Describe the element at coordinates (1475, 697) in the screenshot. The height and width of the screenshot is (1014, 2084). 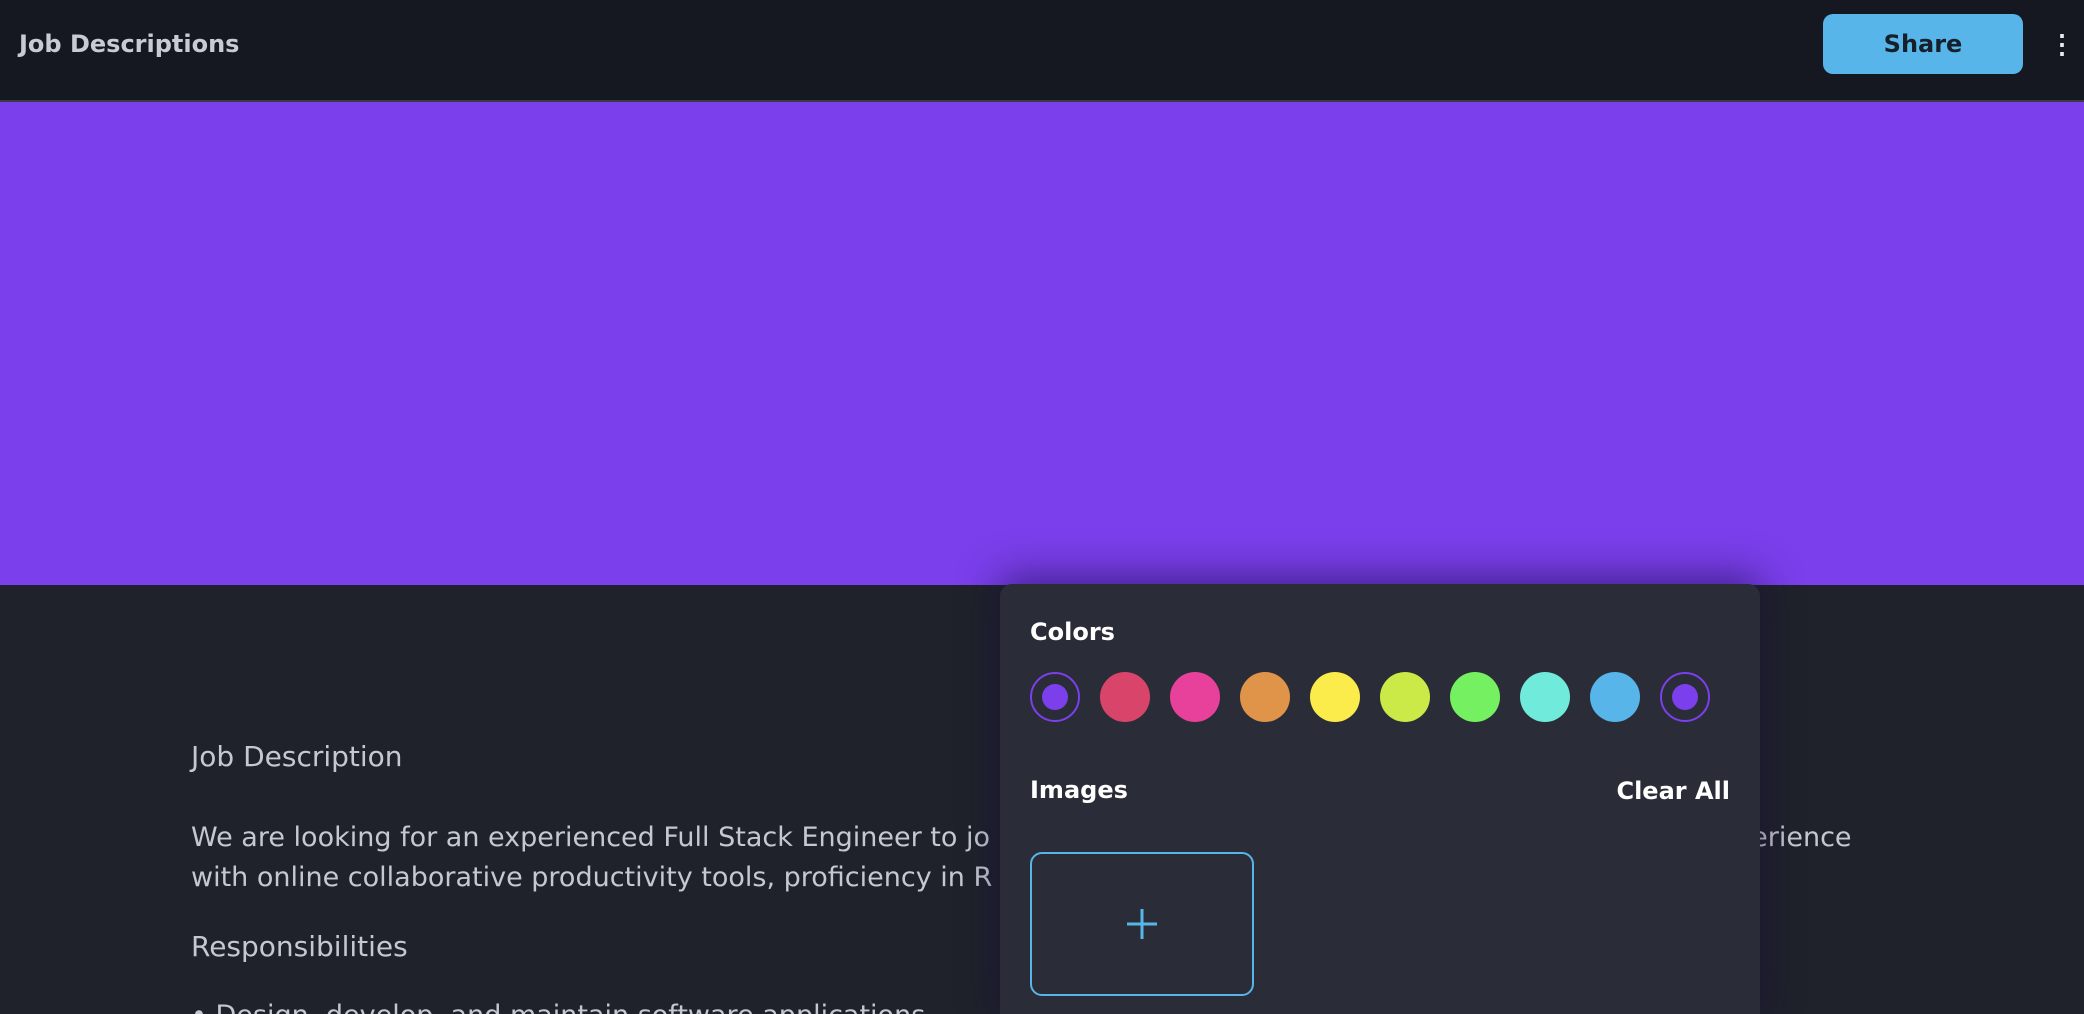
I see `color-swatch-green` at that location.